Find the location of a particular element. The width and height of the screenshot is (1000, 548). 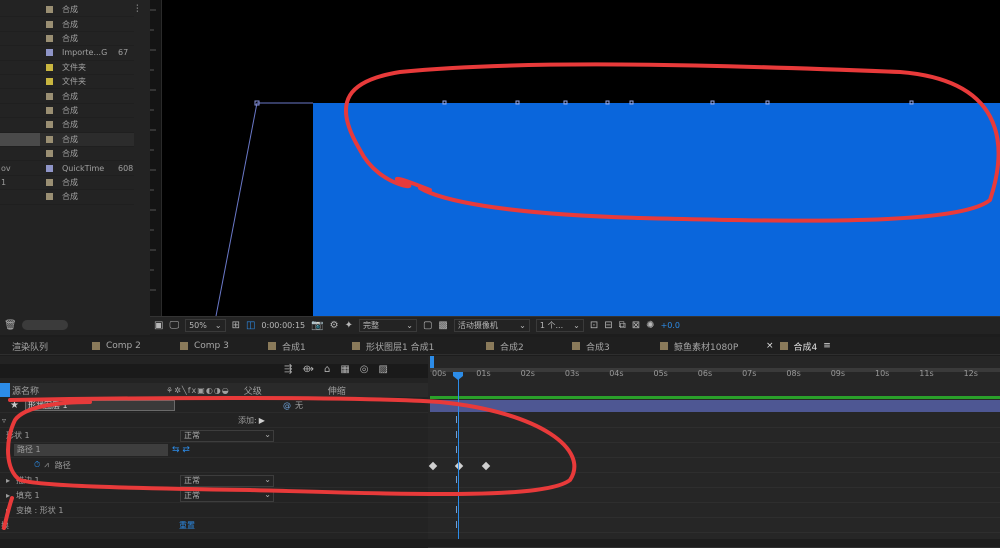

timeline-icon: ⊠ is located at coordinates (636, 325).